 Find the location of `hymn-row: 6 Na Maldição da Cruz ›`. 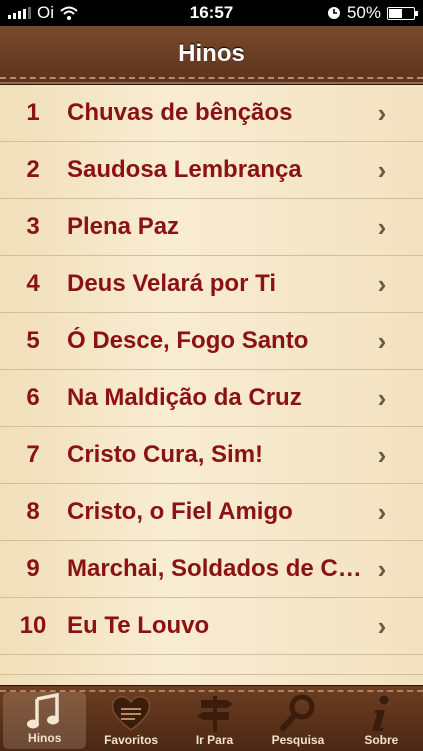

hymn-row: 6 Na Maldição da Cruz › is located at coordinates (211, 398).